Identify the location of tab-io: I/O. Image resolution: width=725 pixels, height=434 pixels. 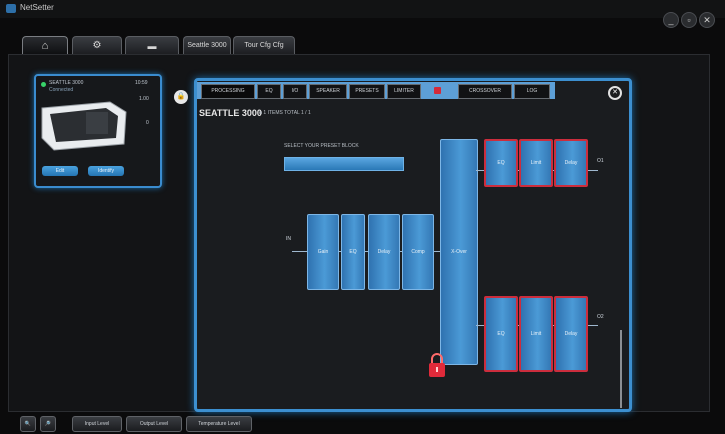
(295, 91).